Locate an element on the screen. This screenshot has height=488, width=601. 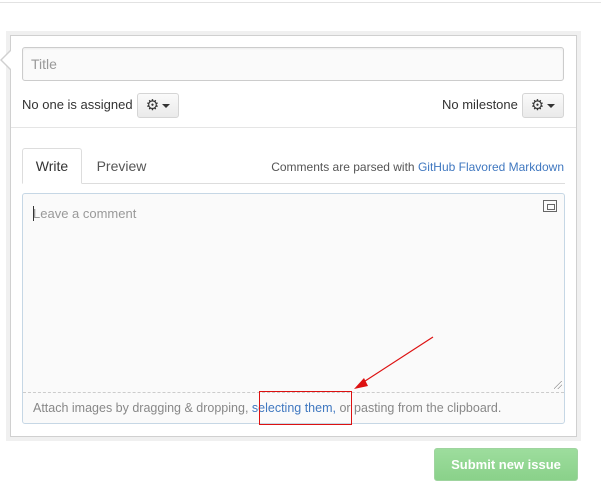
tab-preview: Preview is located at coordinates (121, 166).